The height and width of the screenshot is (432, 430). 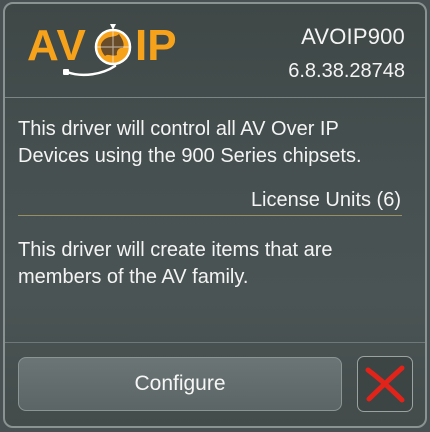 I want to click on close-button, so click(x=385, y=384).